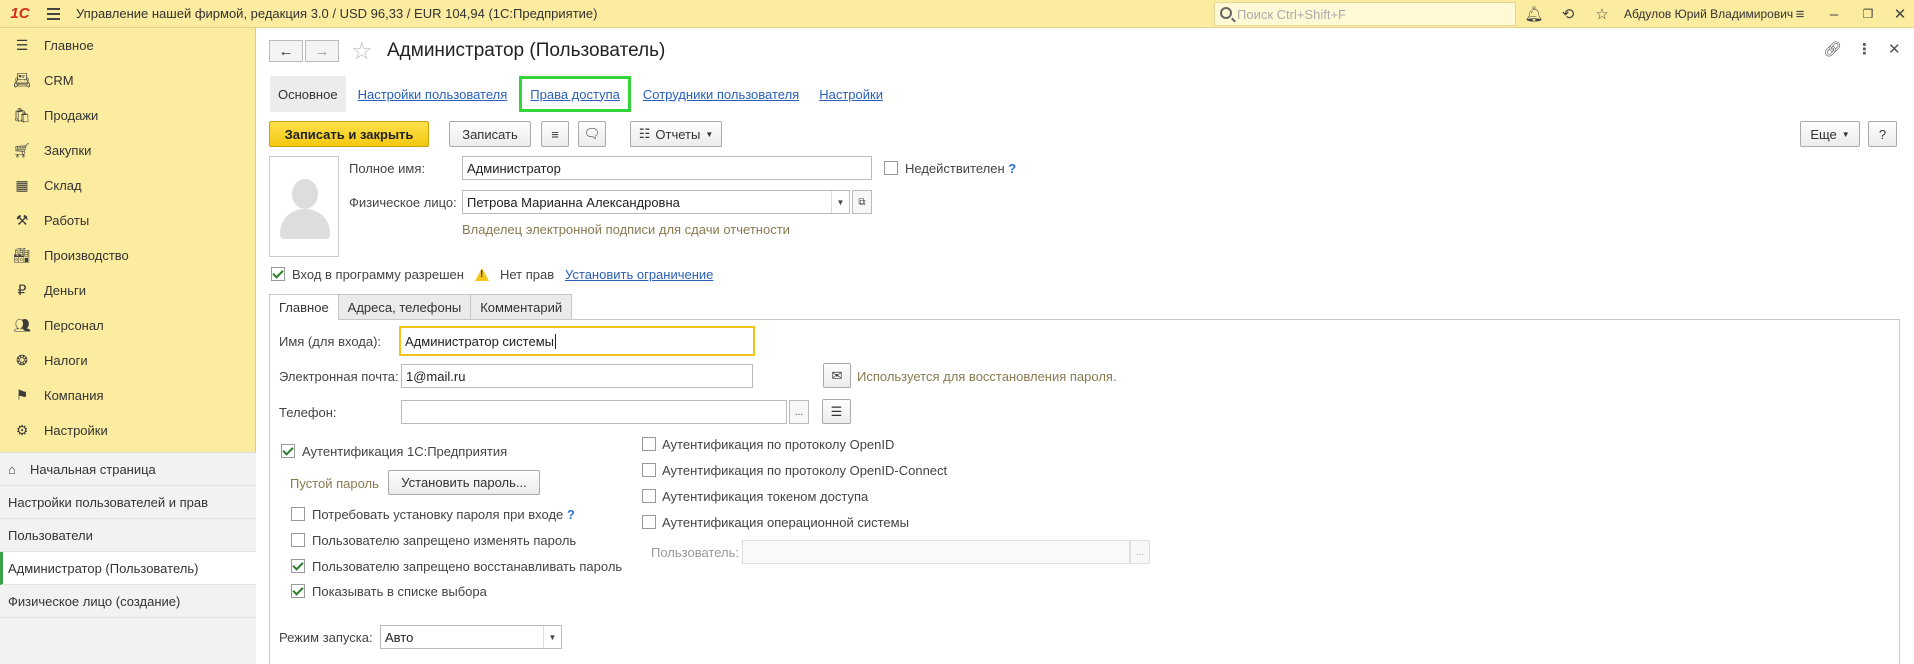  What do you see at coordinates (298, 591) in the screenshot?
I see `show-in-list-checkbox` at bounding box center [298, 591].